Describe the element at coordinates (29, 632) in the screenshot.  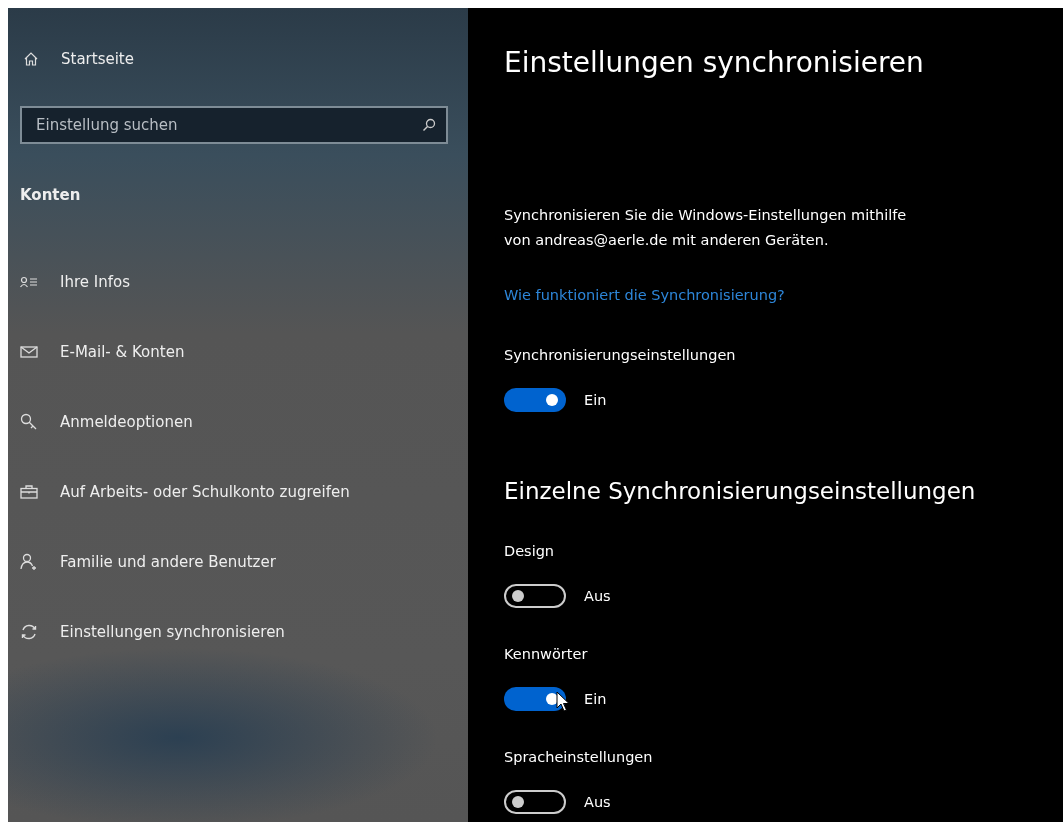
I see `sync-icon` at that location.